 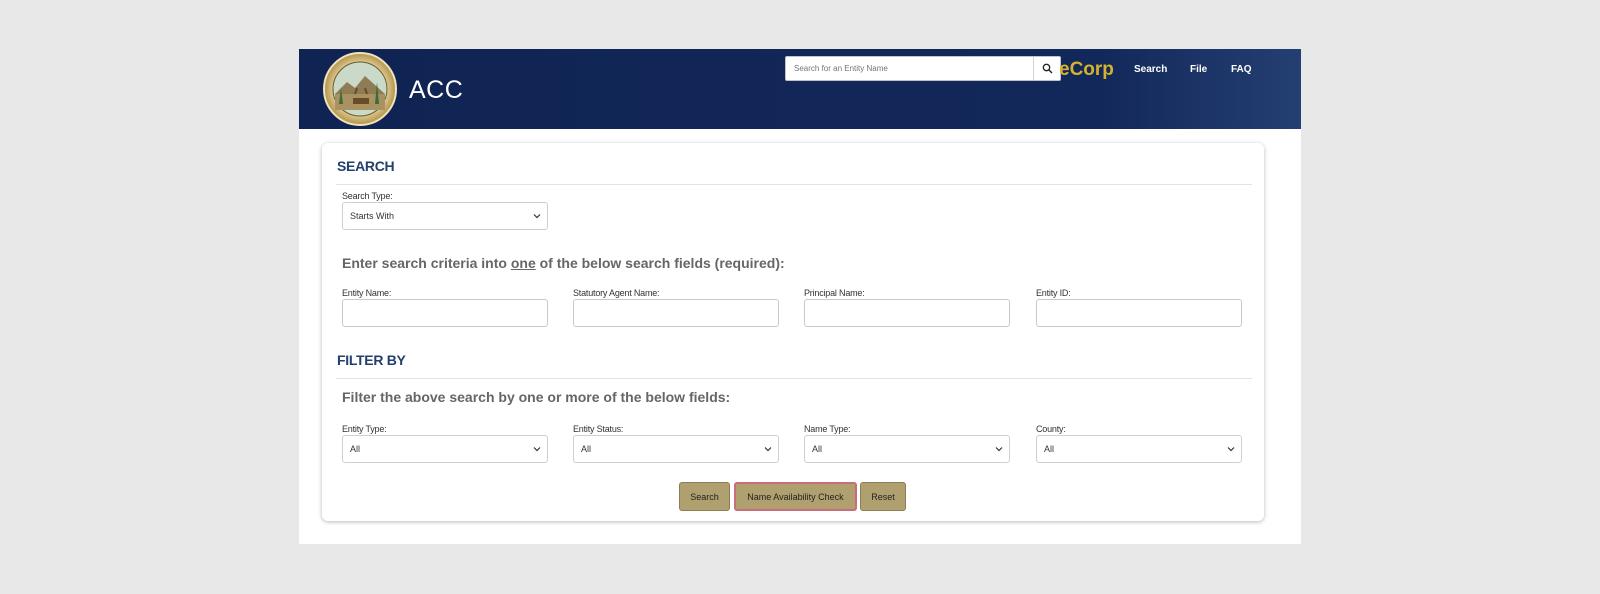 What do you see at coordinates (1139, 313) in the screenshot?
I see `entity-id-input` at bounding box center [1139, 313].